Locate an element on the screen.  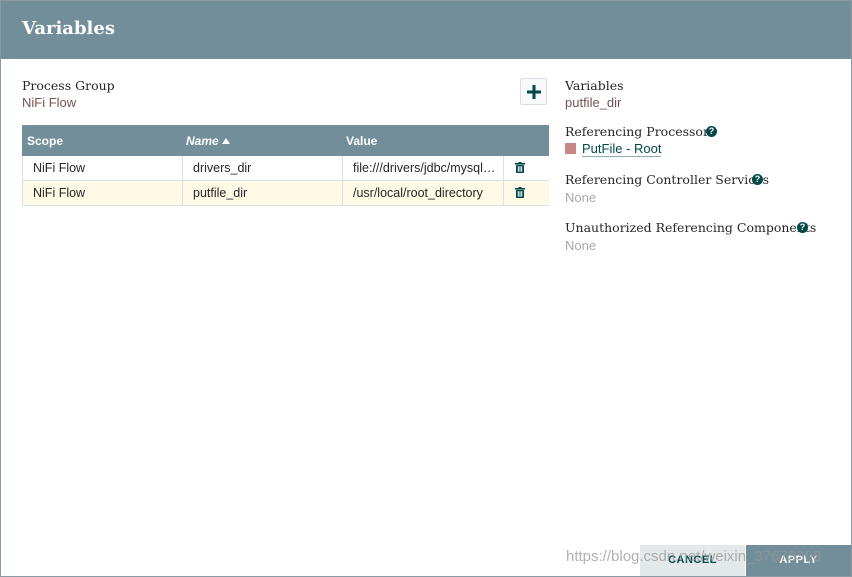
column-header-name: Name is located at coordinates (202, 141).